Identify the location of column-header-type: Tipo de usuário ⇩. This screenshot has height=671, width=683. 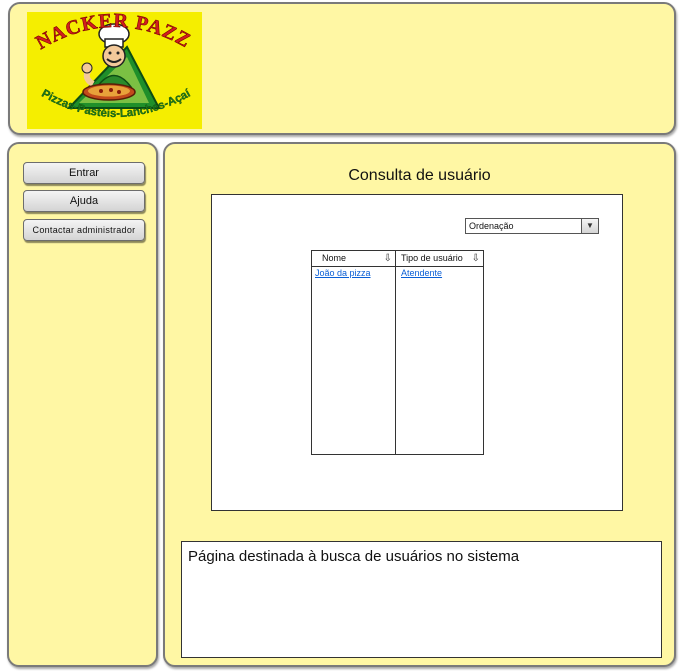
(439, 259).